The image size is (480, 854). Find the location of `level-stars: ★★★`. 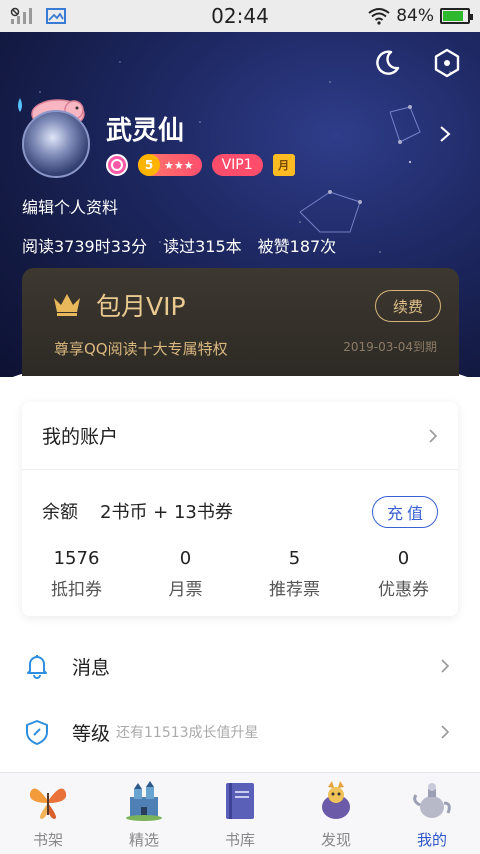

level-stars: ★★★ is located at coordinates (179, 165).